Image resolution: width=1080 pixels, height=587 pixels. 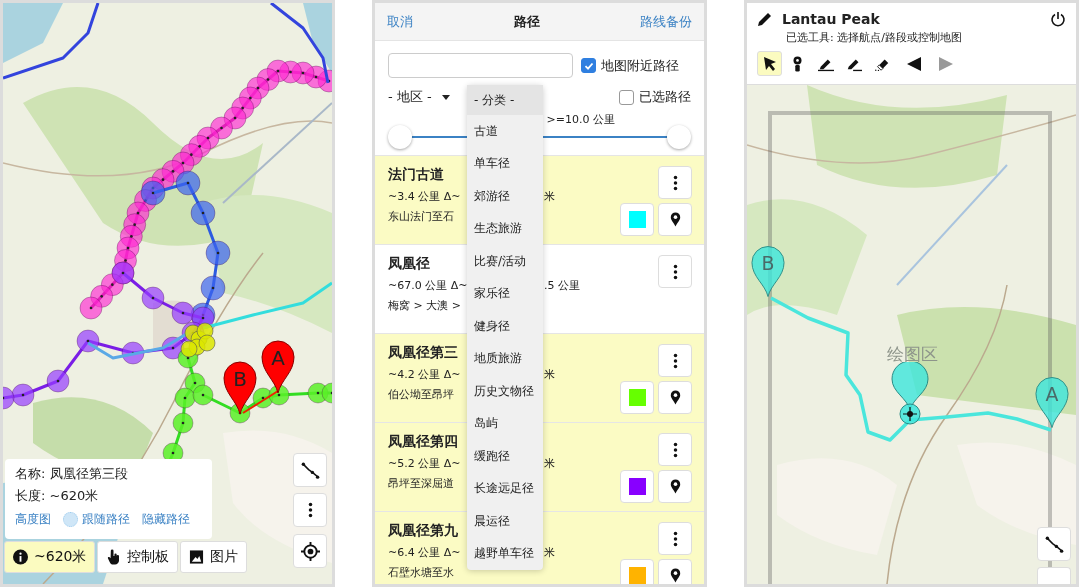 What do you see at coordinates (505, 358) in the screenshot?
I see `menu-item: 地质旅游` at bounding box center [505, 358].